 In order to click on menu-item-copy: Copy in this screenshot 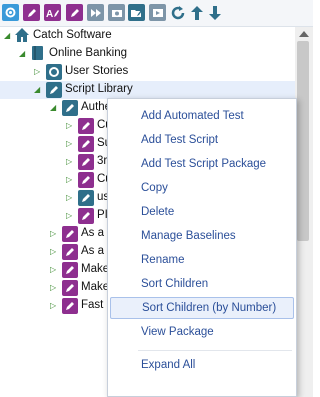, I will do `click(202, 188)`.